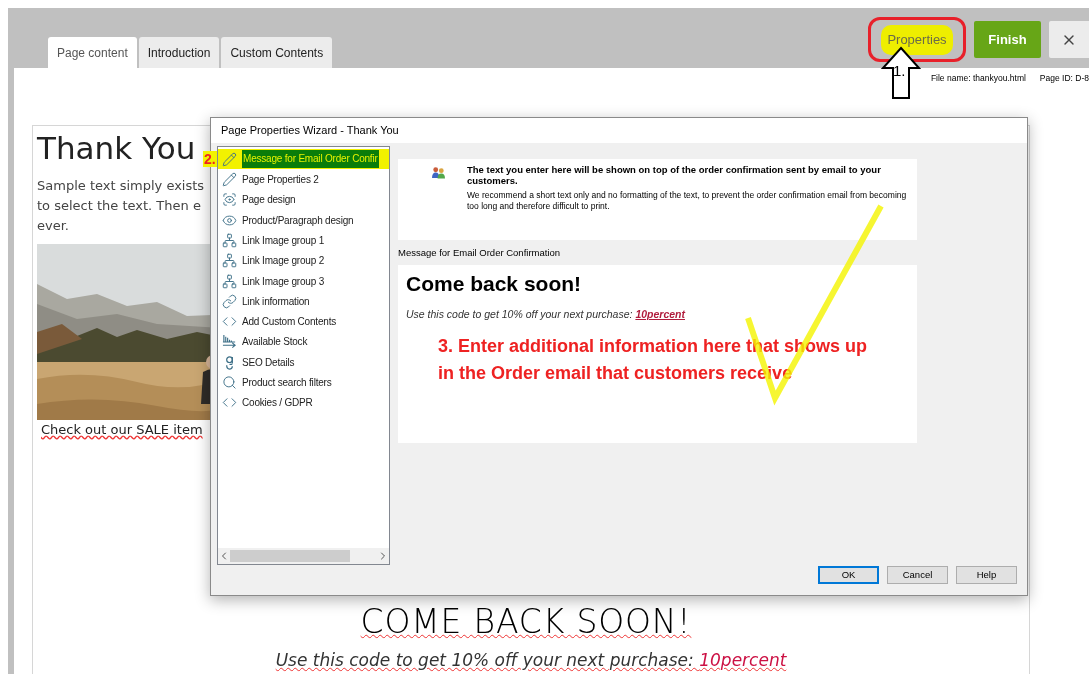 This screenshot has width=1089, height=674. I want to click on dialog-button: Help, so click(986, 575).